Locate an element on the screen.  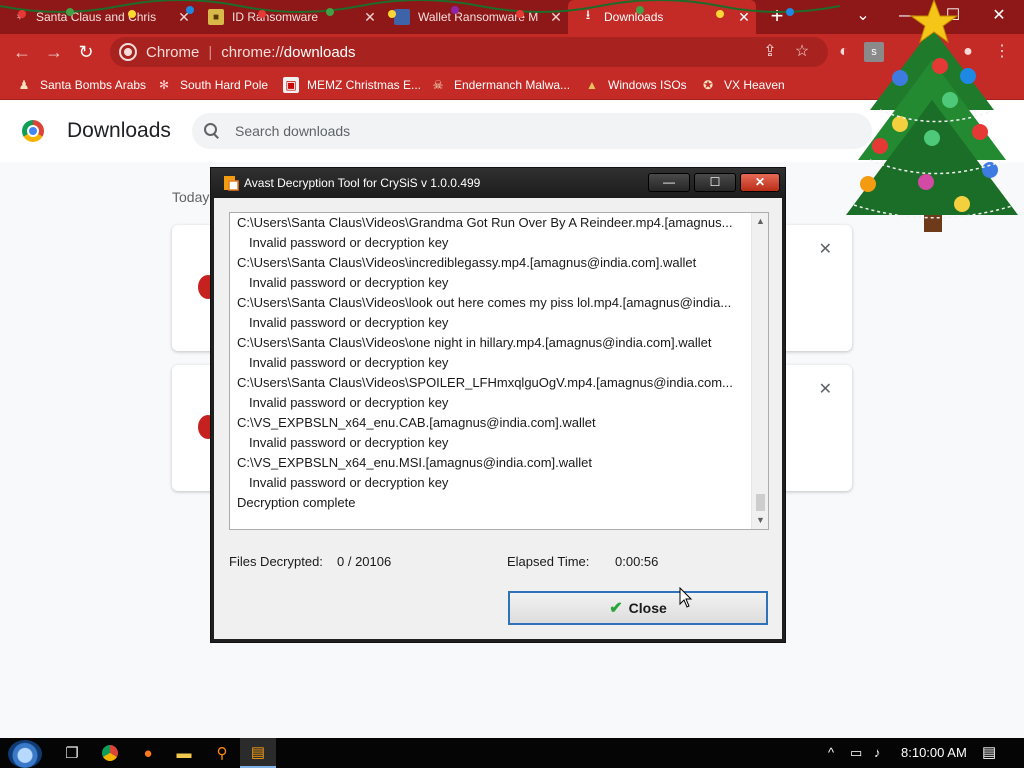
bookmark-santa-bombs-arabs: ♟ Santa Bombs Arabs is located at coordinates (81, 85).